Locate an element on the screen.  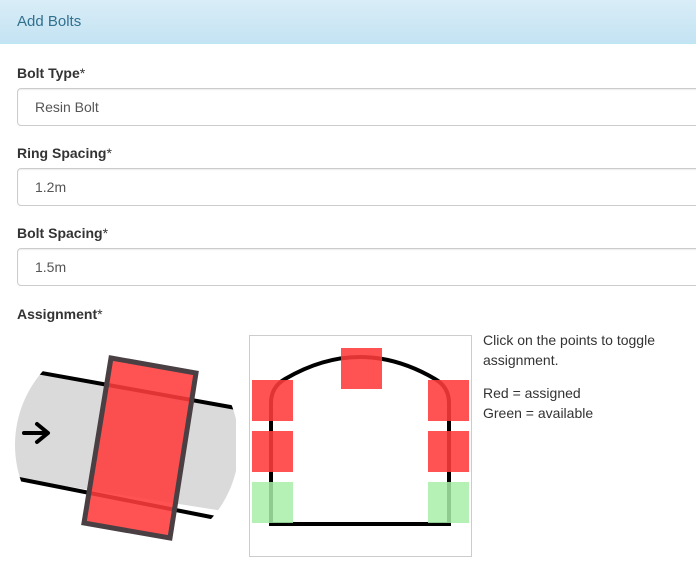
bolt-point-right-lower is located at coordinates (448, 502).